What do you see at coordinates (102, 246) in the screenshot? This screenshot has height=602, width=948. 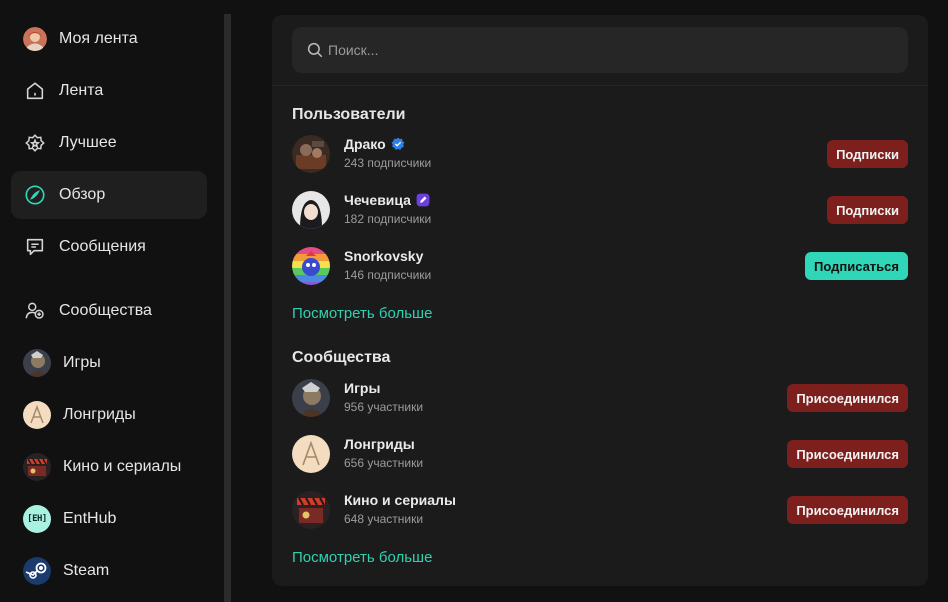 I see `sidebar-item-label: Сообщения` at bounding box center [102, 246].